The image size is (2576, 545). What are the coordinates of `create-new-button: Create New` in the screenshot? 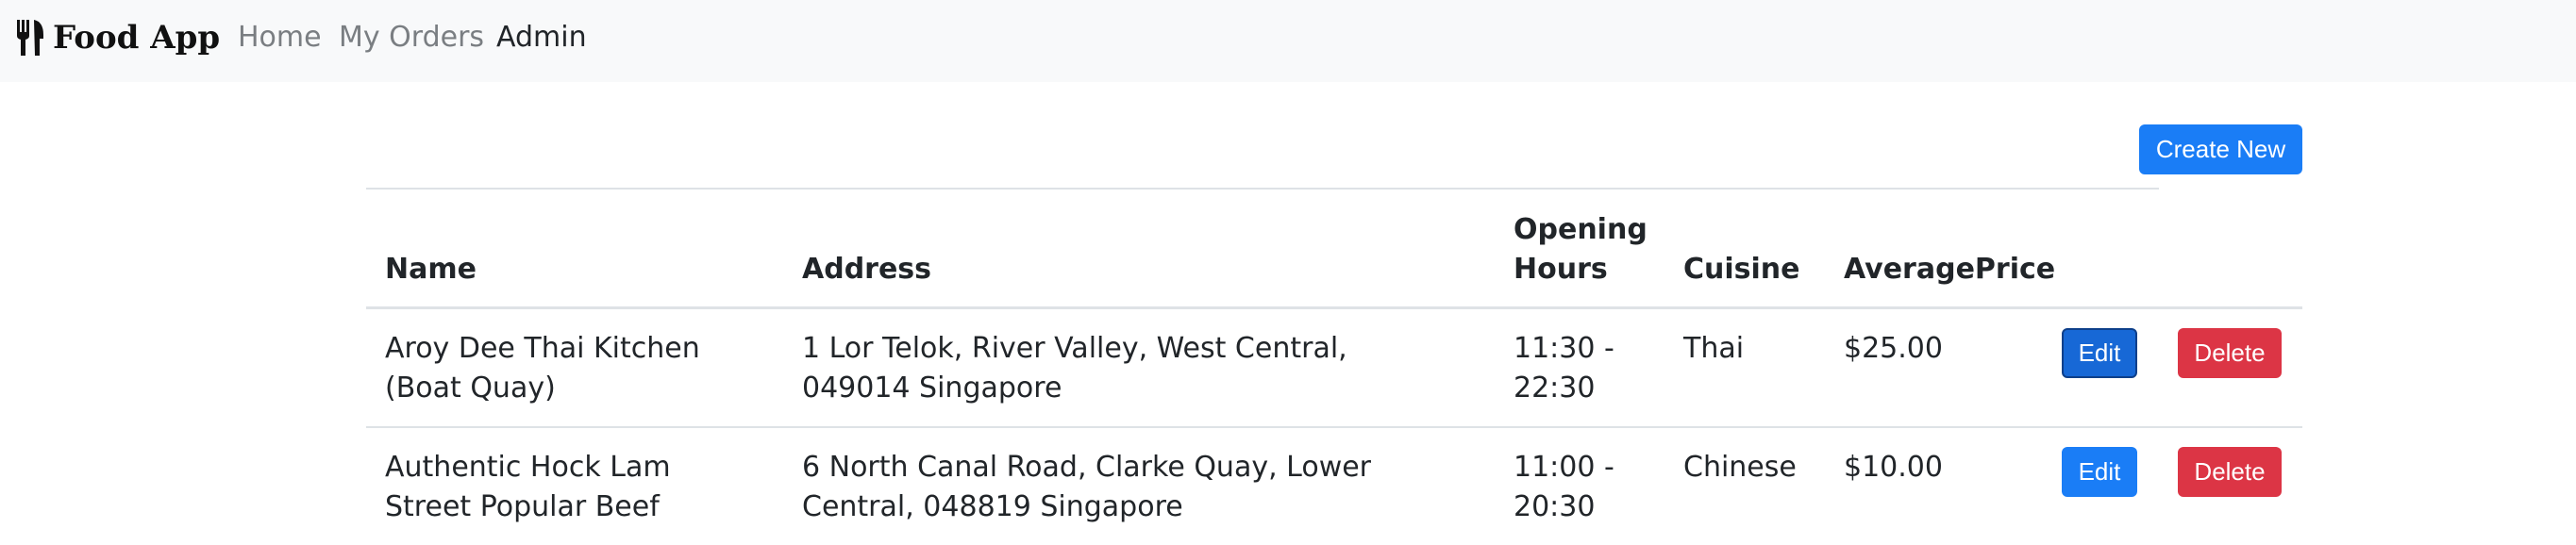 It's located at (2220, 149).